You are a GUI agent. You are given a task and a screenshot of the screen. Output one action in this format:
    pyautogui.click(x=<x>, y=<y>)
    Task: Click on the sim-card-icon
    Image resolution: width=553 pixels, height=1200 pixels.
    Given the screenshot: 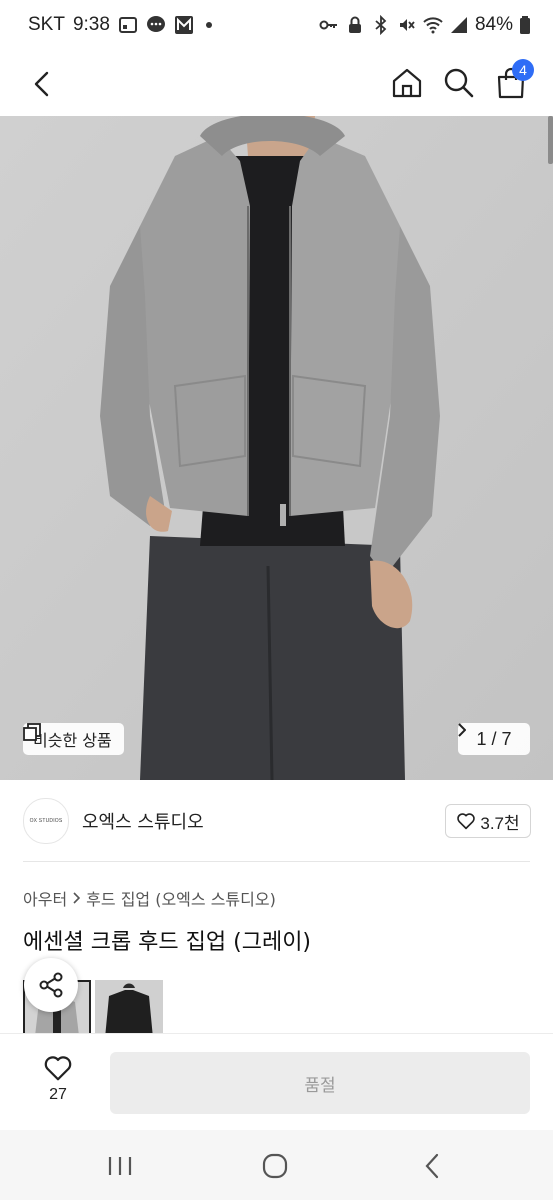 What is the action you would take?
    pyautogui.click(x=128, y=25)
    